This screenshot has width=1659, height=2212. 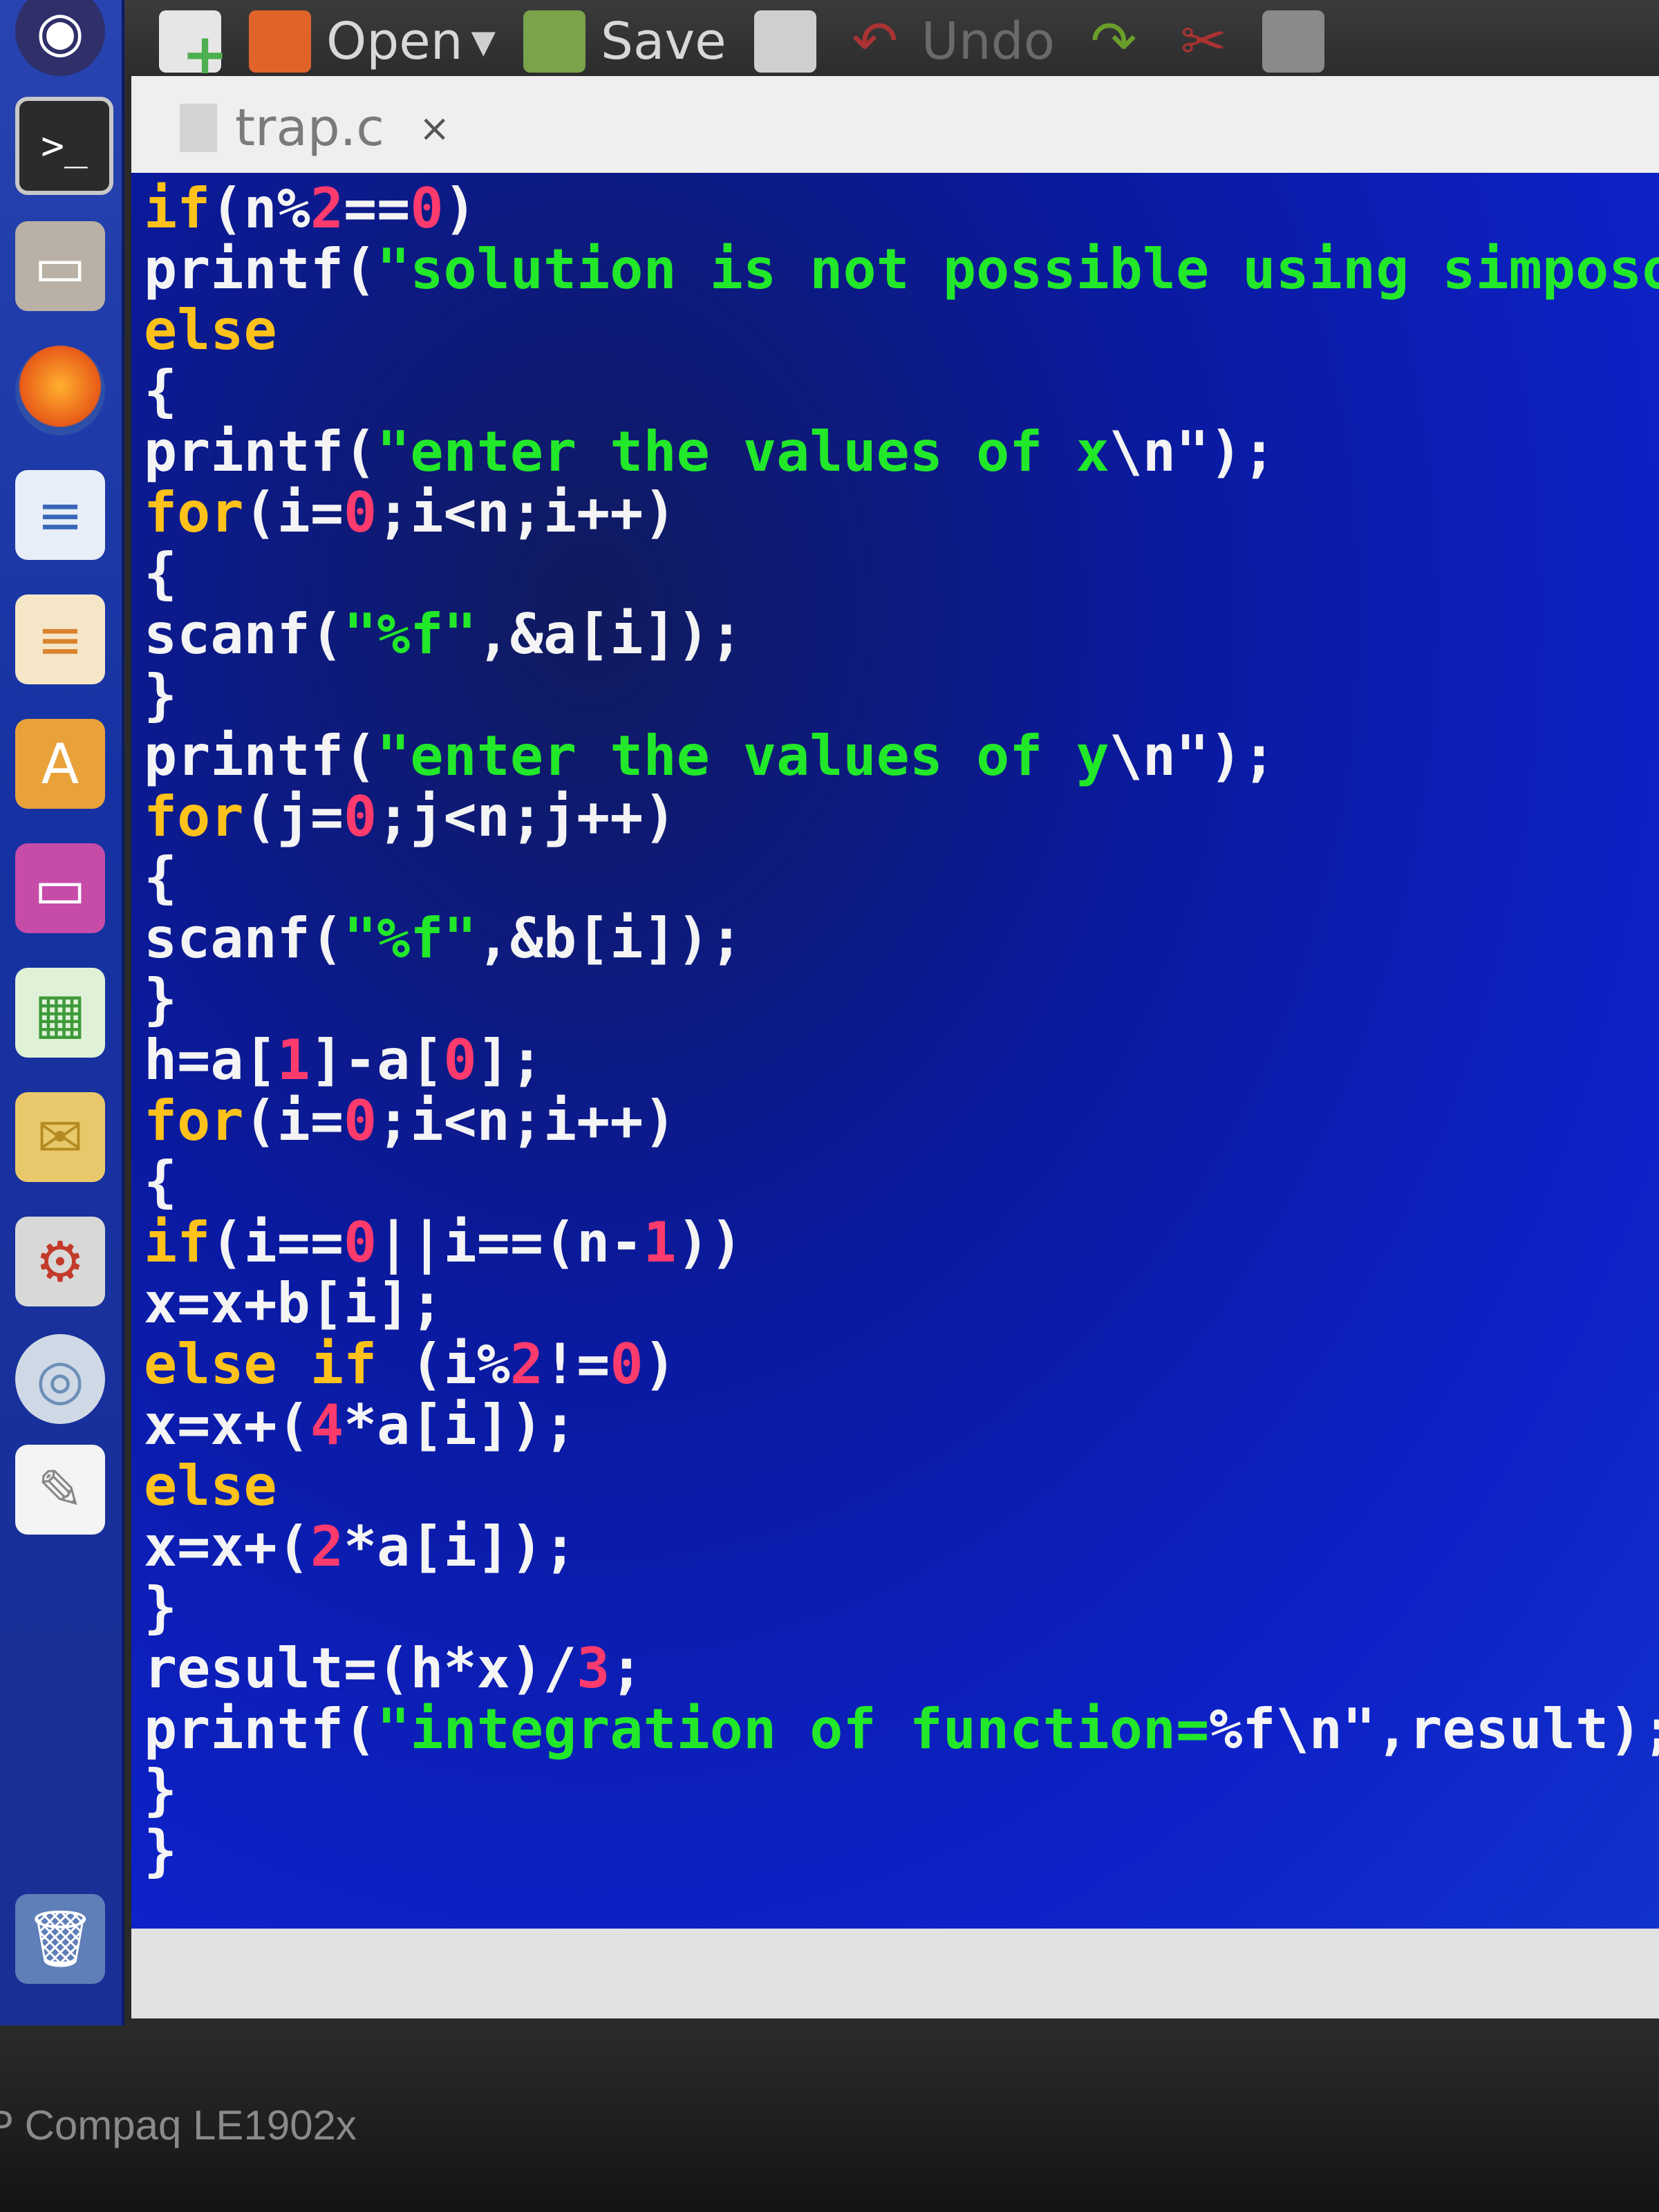 I want to click on status-bar, so click(x=895, y=1974).